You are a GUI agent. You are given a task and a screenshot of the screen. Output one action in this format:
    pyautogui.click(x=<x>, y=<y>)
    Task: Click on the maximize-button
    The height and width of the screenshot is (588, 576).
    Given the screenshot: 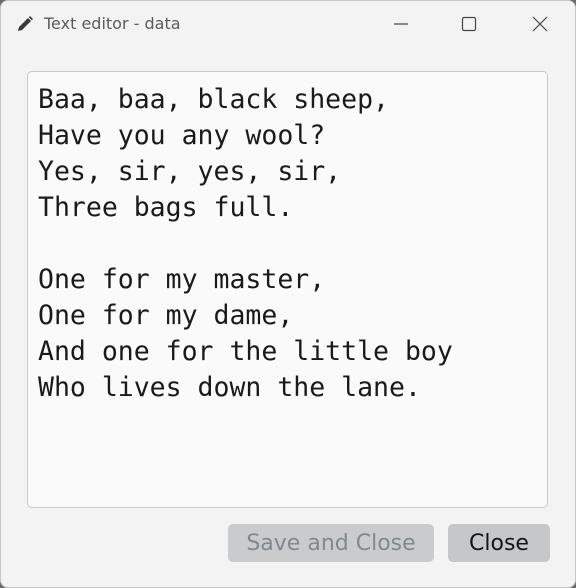 What is the action you would take?
    pyautogui.click(x=469, y=24)
    